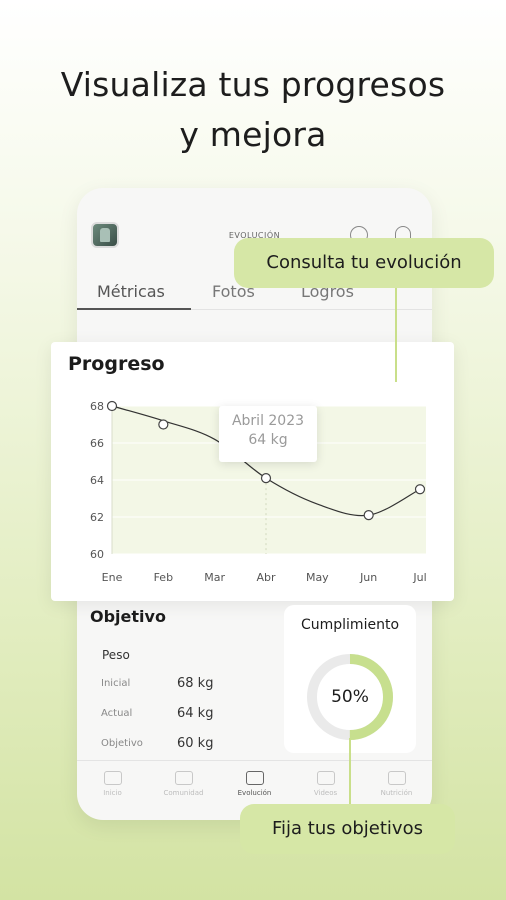 This screenshot has width=506, height=900. Describe the element at coordinates (116, 655) in the screenshot. I see `objective-subtitle: Peso` at that location.